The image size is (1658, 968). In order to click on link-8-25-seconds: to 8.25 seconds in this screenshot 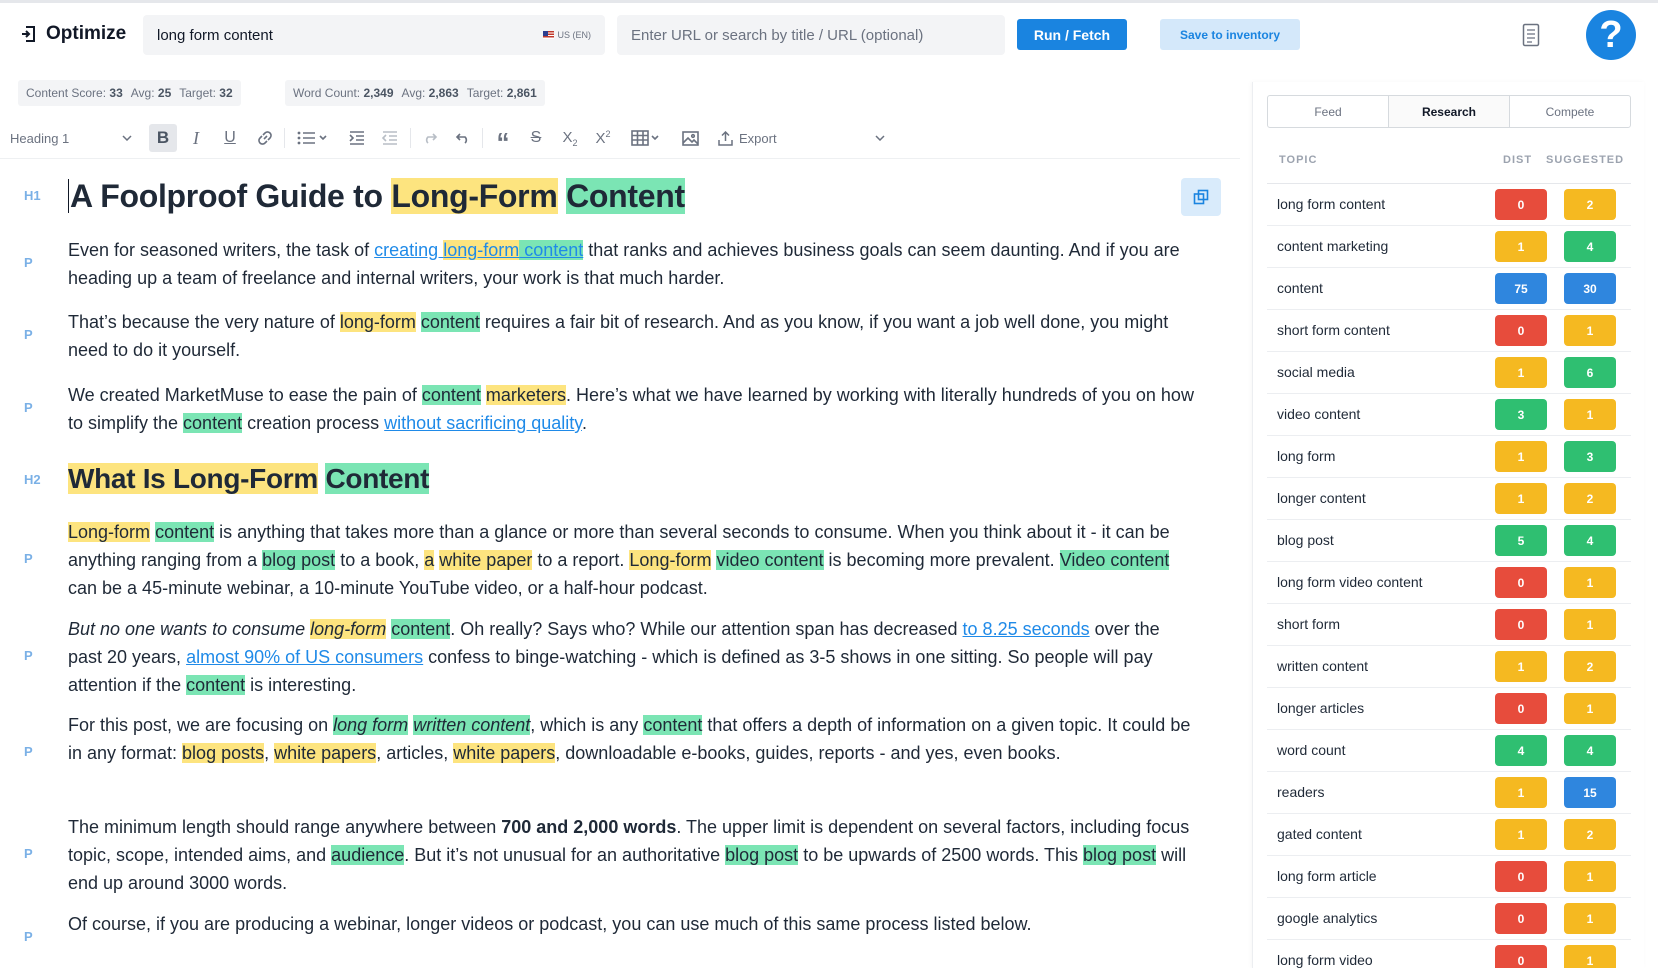, I will do `click(1026, 629)`.